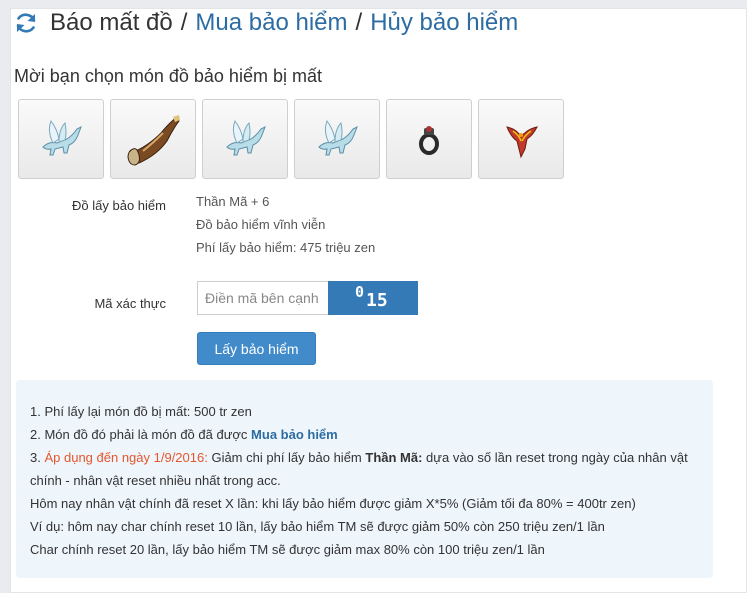  I want to click on cancel-insurance-link: Hủy bảo hiểm, so click(444, 23).